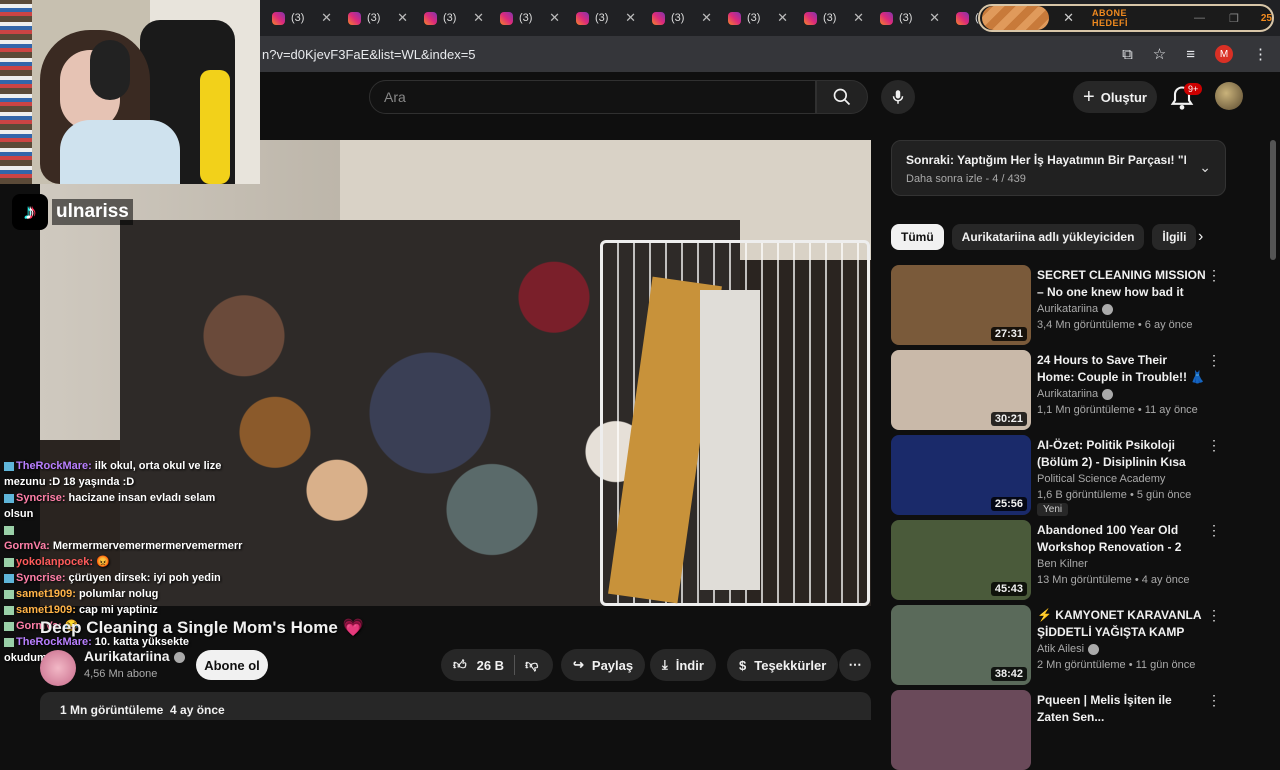 The height and width of the screenshot is (770, 1280). What do you see at coordinates (961, 305) in the screenshot?
I see `video-thumbnail: 27:31` at bounding box center [961, 305].